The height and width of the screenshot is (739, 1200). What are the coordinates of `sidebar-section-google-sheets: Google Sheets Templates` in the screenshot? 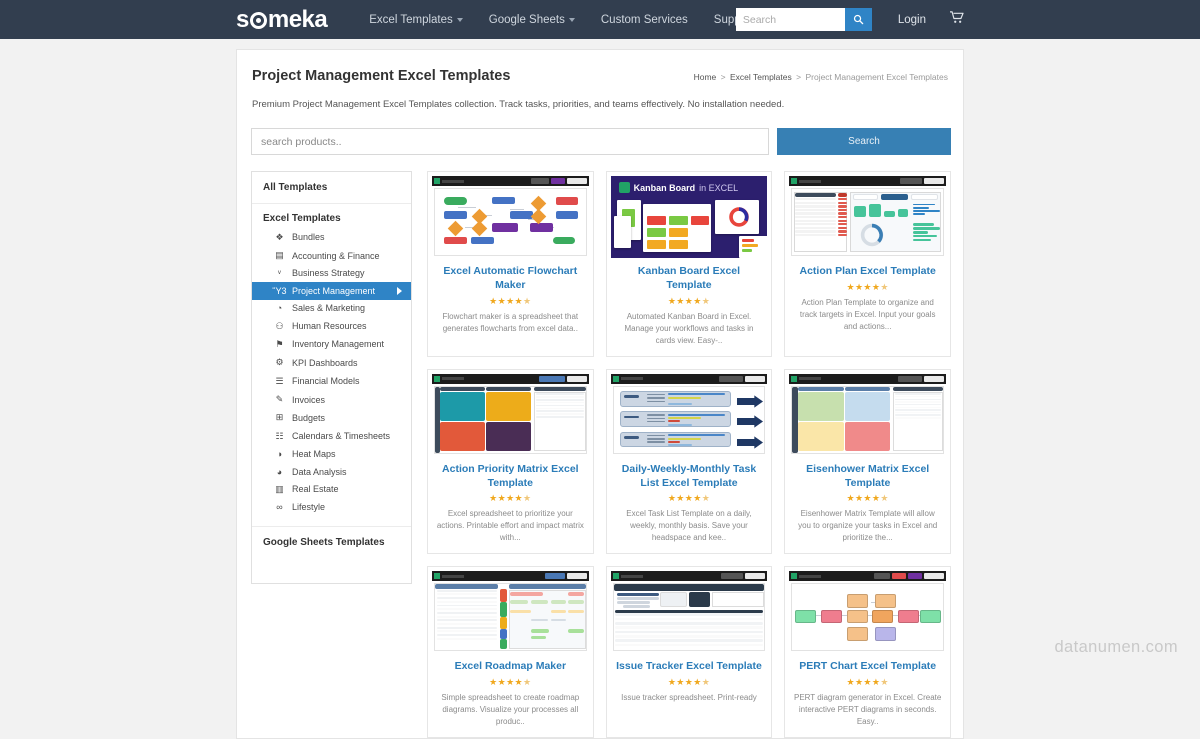 It's located at (331, 542).